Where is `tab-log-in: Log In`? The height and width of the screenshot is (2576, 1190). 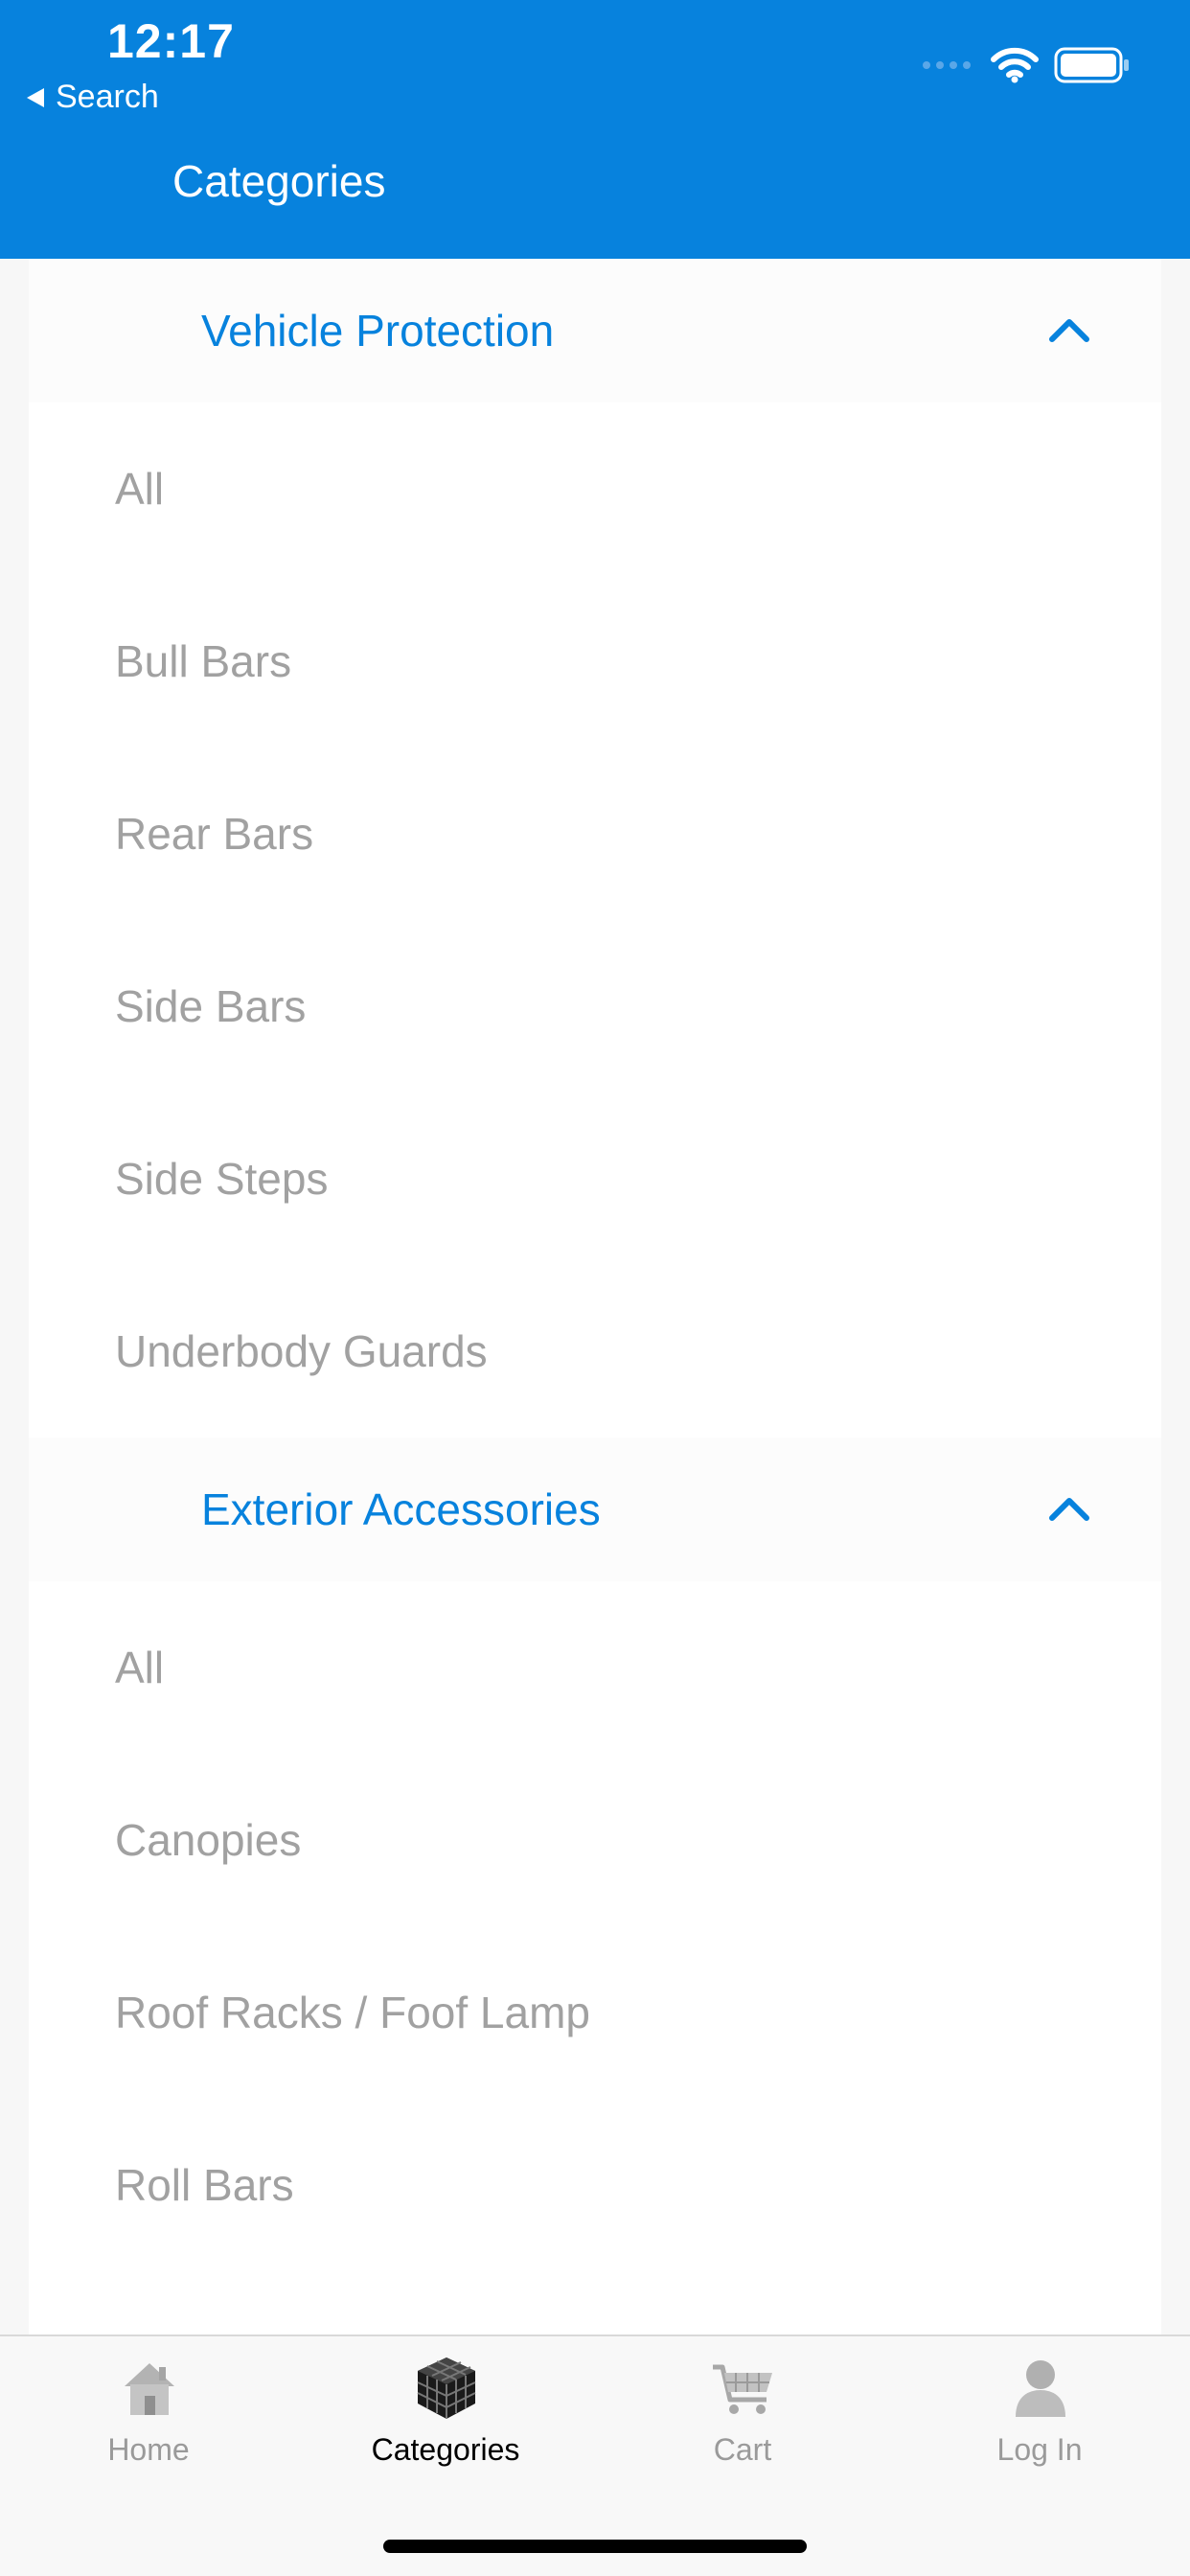
tab-log-in: Log In is located at coordinates (1039, 2408).